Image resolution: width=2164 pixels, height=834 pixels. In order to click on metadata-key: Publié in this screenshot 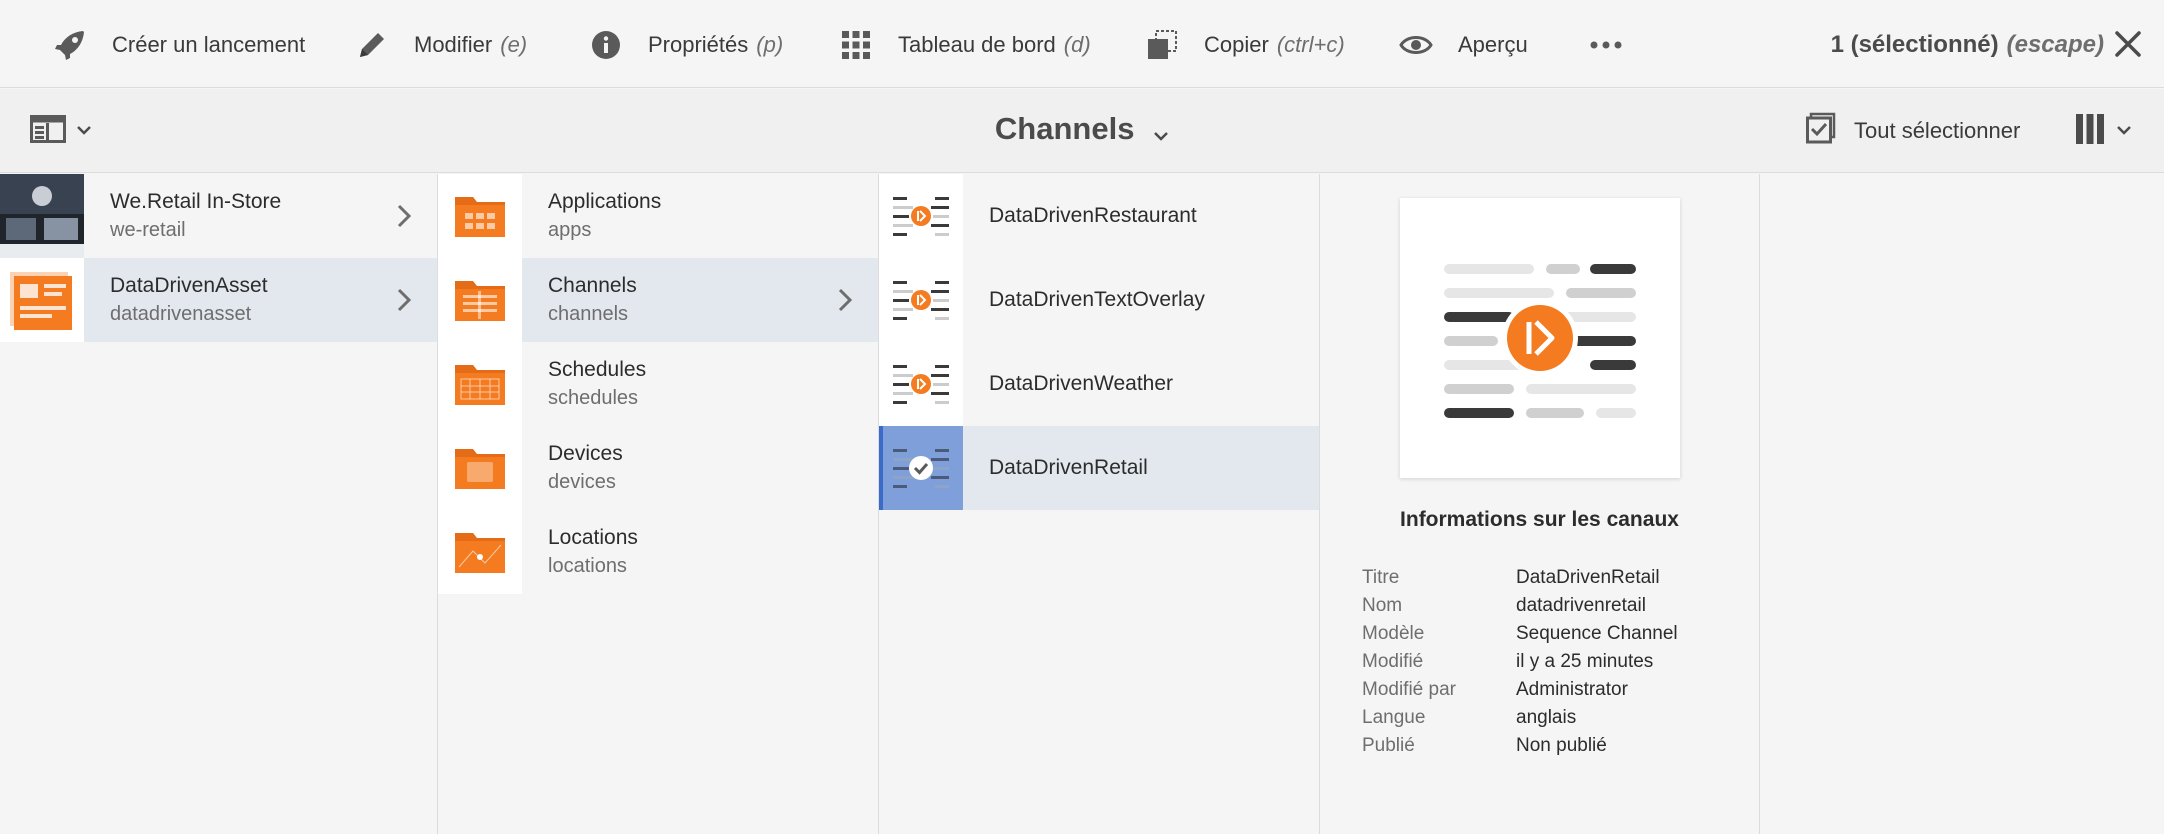, I will do `click(1388, 745)`.